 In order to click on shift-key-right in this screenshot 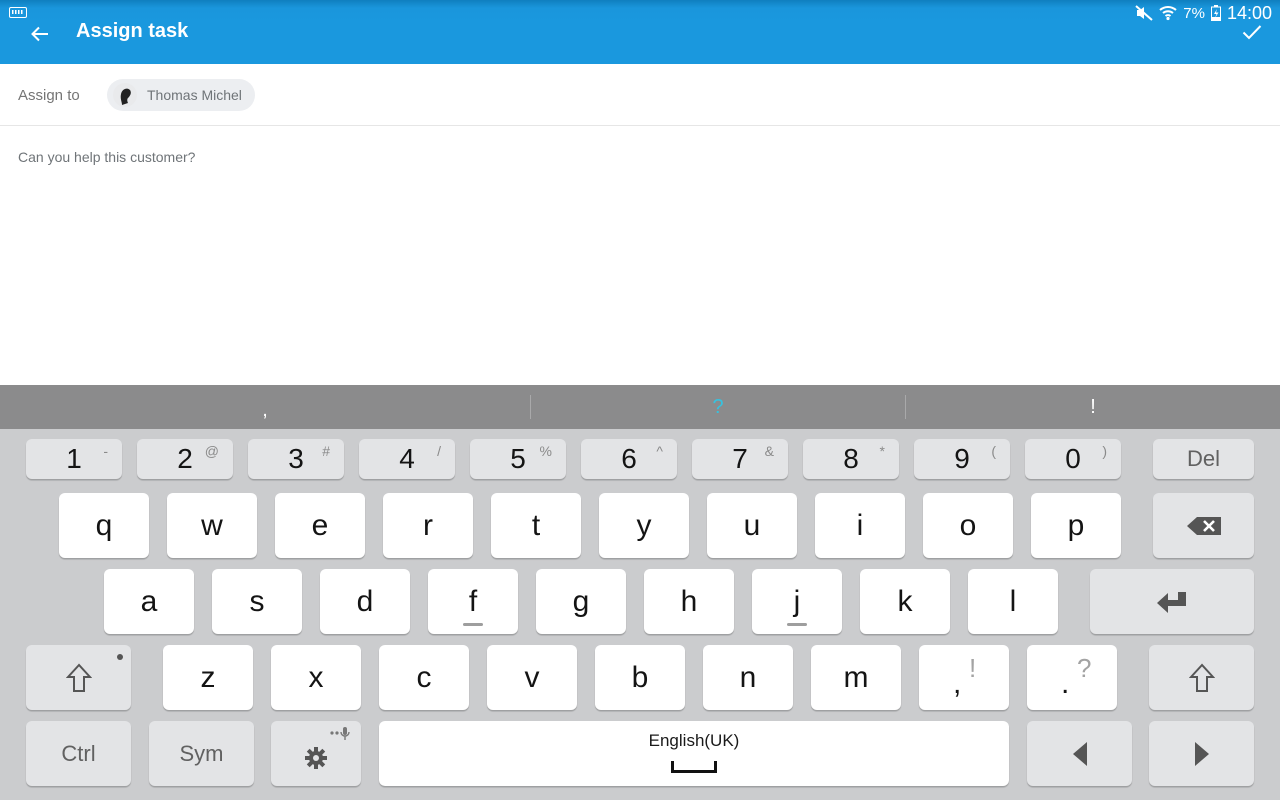, I will do `click(1201, 677)`.